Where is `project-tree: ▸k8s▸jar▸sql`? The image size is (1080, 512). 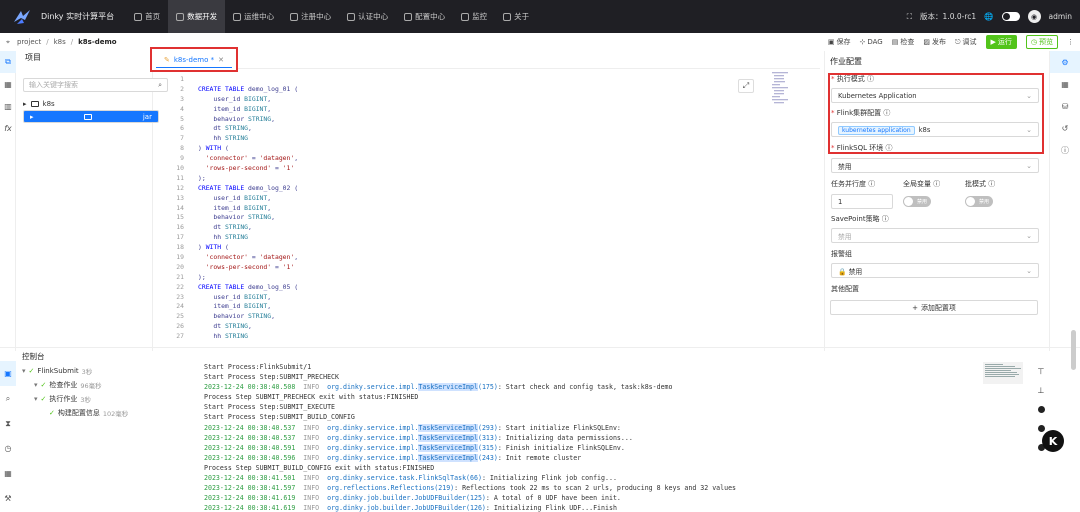
project-tree: ▸k8s▸jar▸sql is located at coordinates (88, 110).